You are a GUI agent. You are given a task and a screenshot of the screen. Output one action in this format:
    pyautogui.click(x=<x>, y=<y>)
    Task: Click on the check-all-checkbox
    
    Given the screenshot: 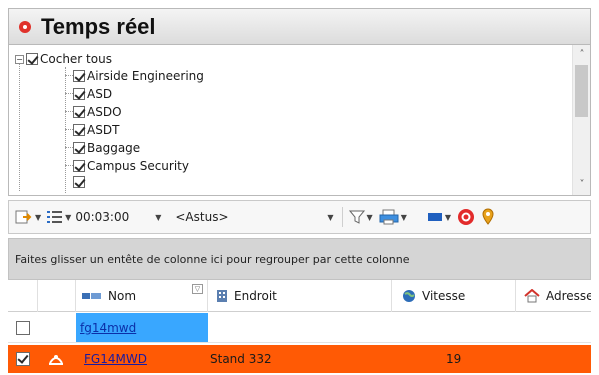 What is the action you would take?
    pyautogui.click(x=32, y=59)
    